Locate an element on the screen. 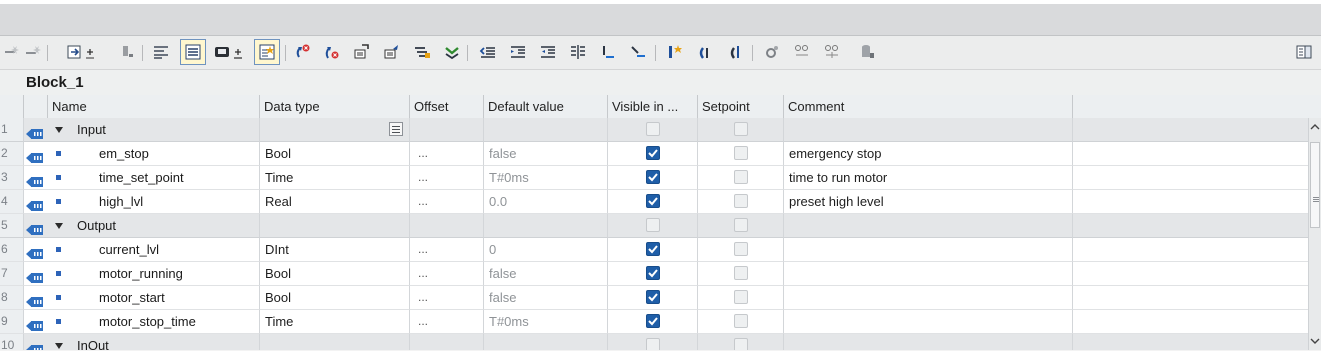  row-number: 3 is located at coordinates (12, 178).